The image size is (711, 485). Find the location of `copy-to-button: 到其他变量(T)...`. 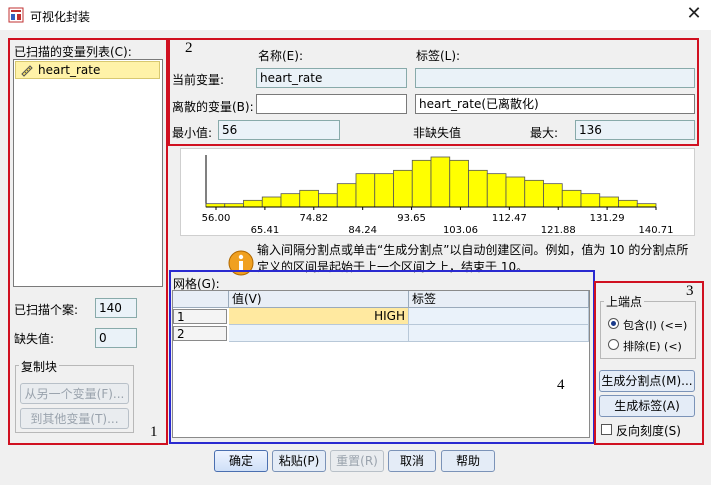

copy-to-button: 到其他变量(T)... is located at coordinates (74, 418).